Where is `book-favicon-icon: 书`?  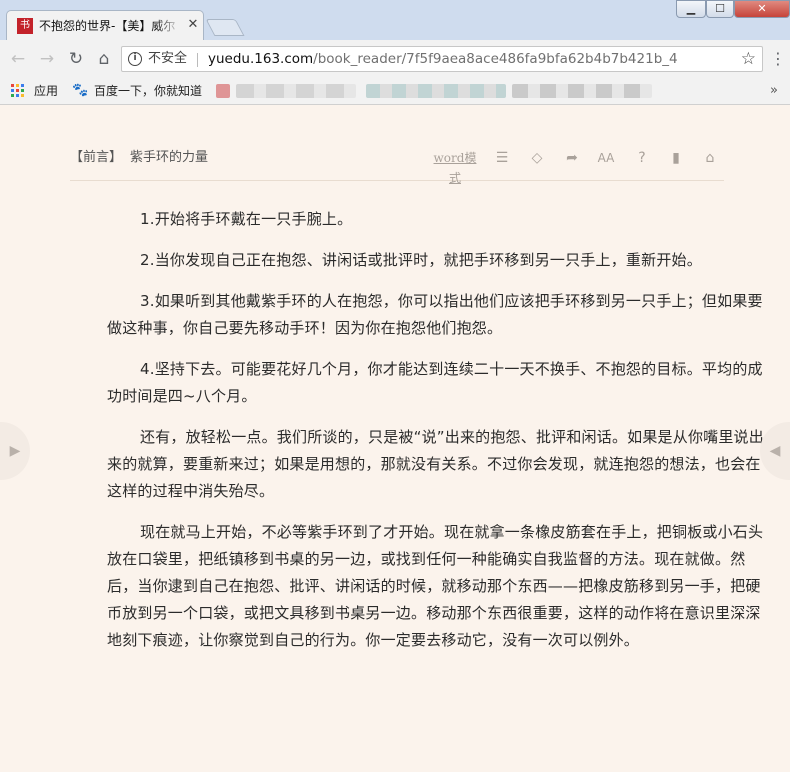 book-favicon-icon: 书 is located at coordinates (25, 26).